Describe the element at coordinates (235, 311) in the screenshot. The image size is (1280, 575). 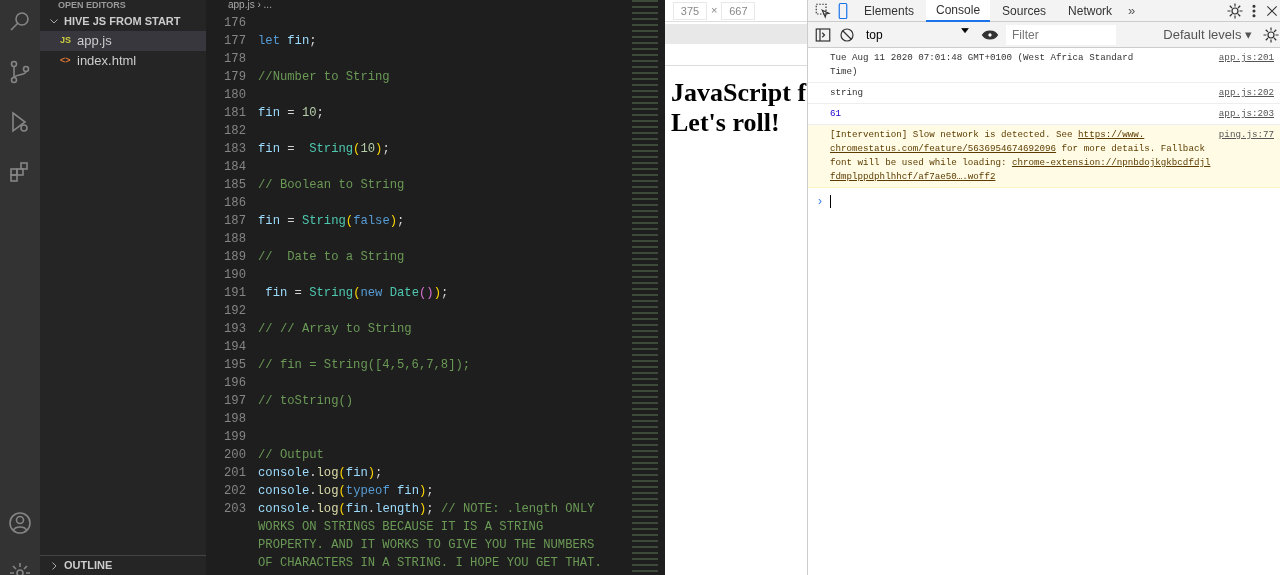
I see `line-number: 192` at that location.